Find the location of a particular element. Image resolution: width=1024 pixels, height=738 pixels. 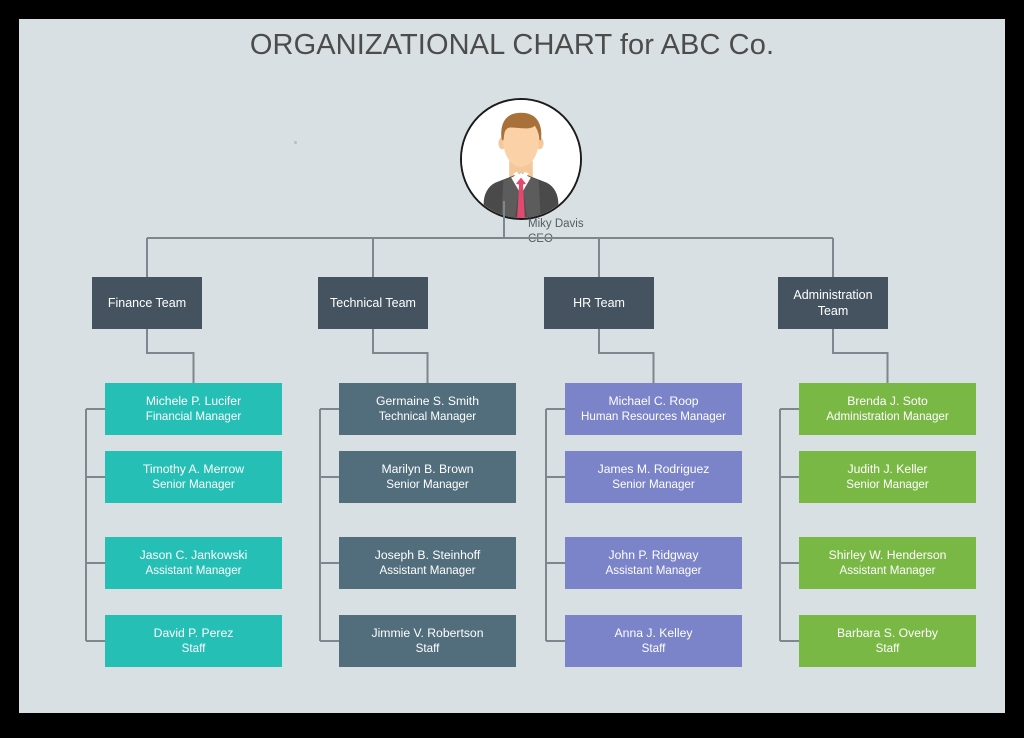

person-role: Technical Manager is located at coordinates (427, 416).